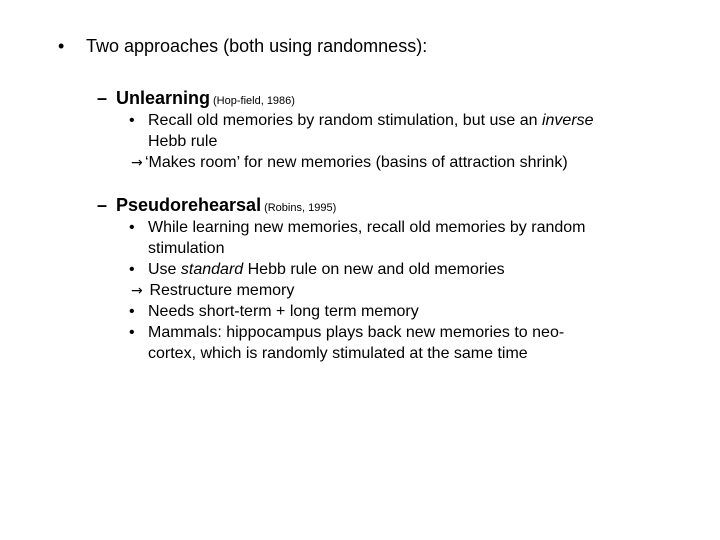 The width and height of the screenshot is (720, 540). I want to click on heading-title: Unlearning, so click(163, 98).